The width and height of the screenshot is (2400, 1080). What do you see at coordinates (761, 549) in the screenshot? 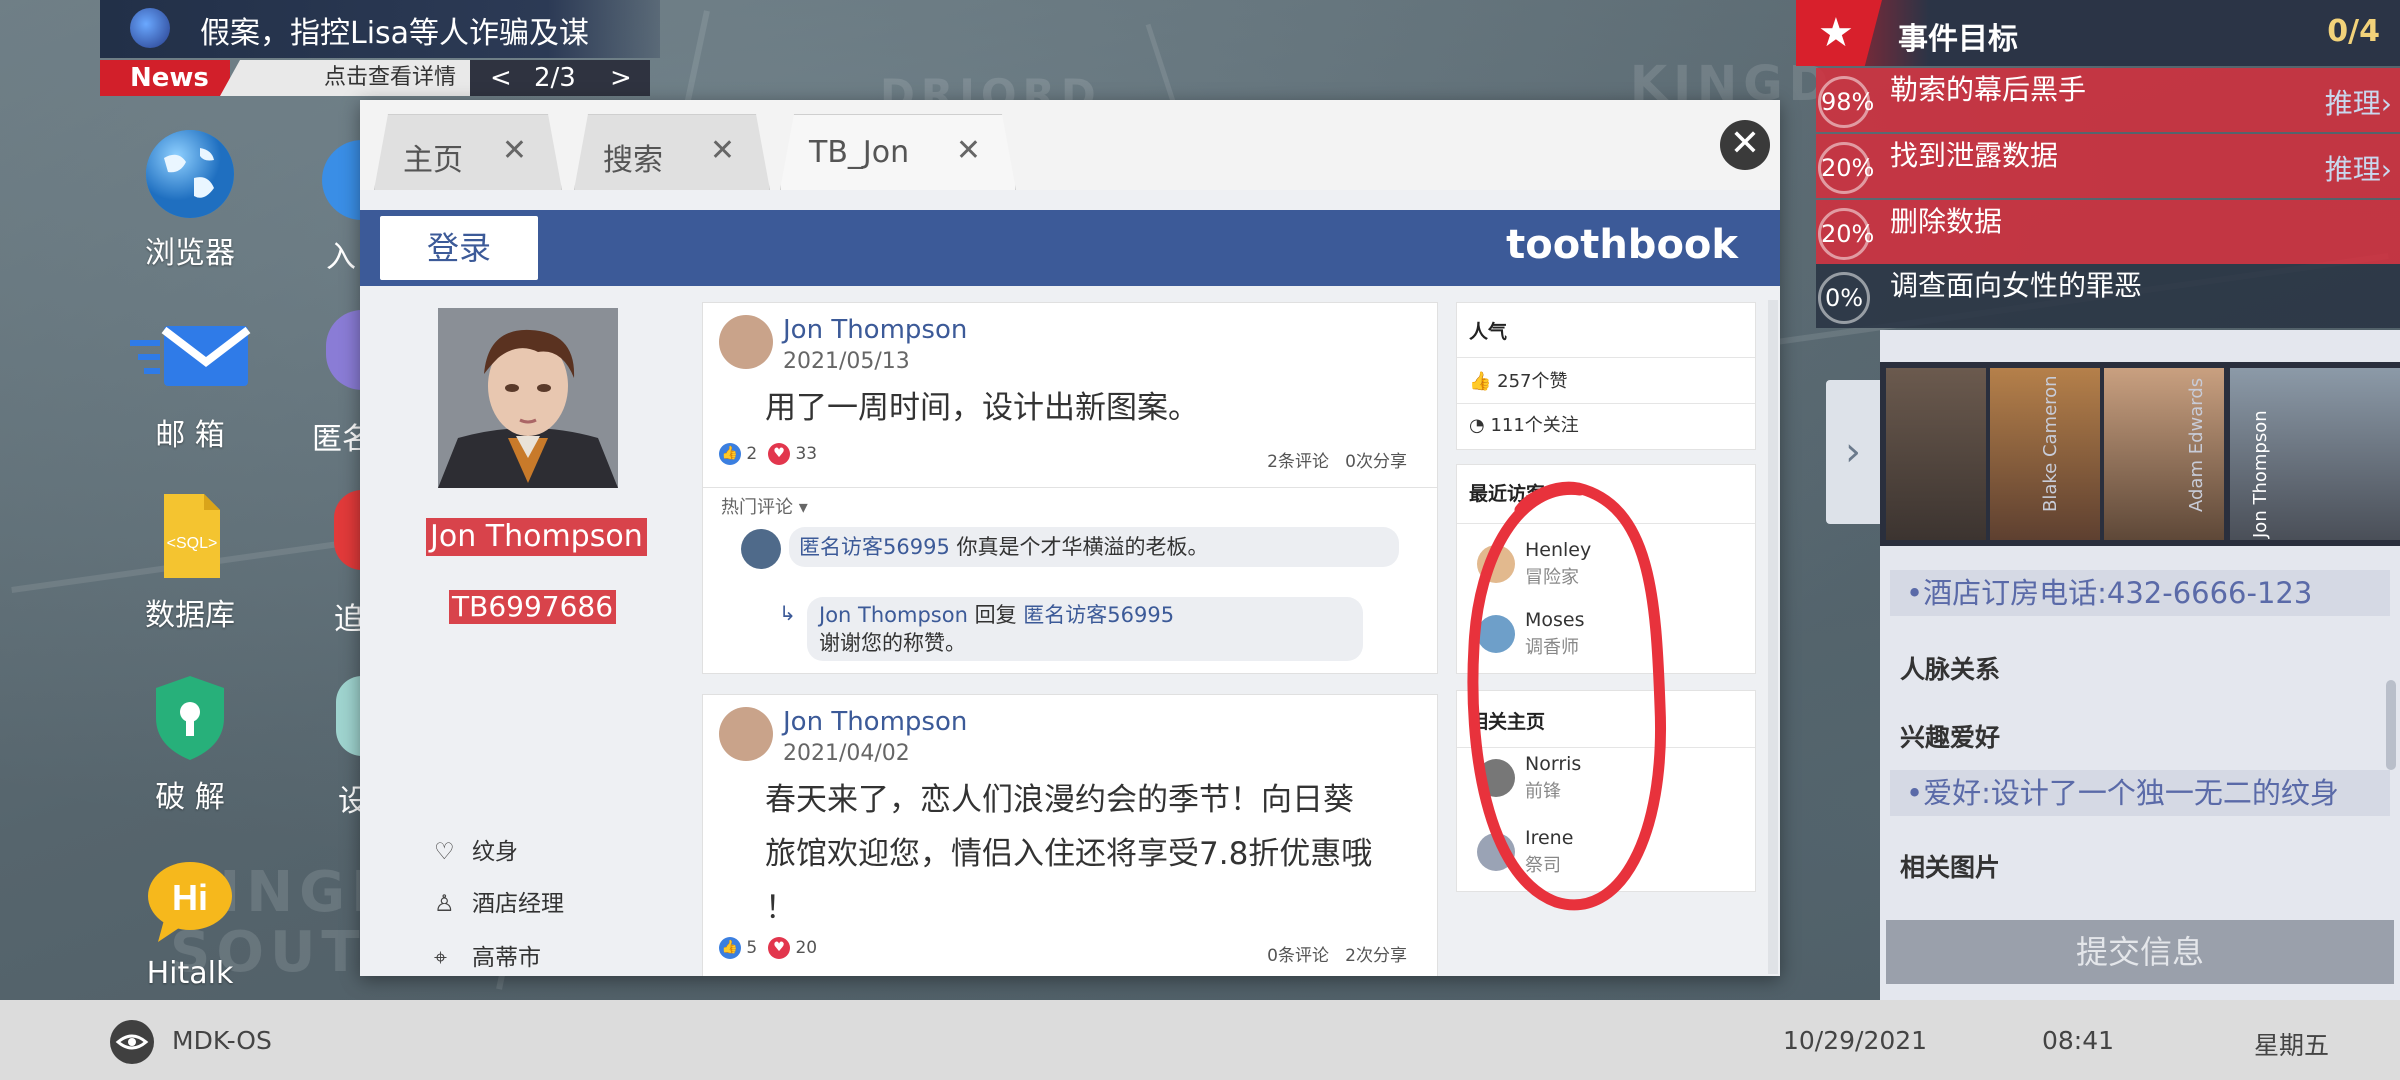
I see `commenter-avatar` at bounding box center [761, 549].